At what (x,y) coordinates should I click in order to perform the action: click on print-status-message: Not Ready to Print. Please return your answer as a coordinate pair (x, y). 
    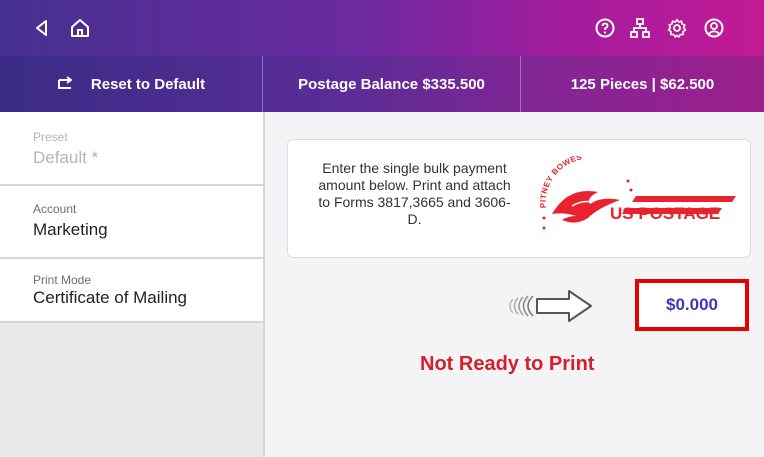
    Looking at the image, I should click on (507, 364).